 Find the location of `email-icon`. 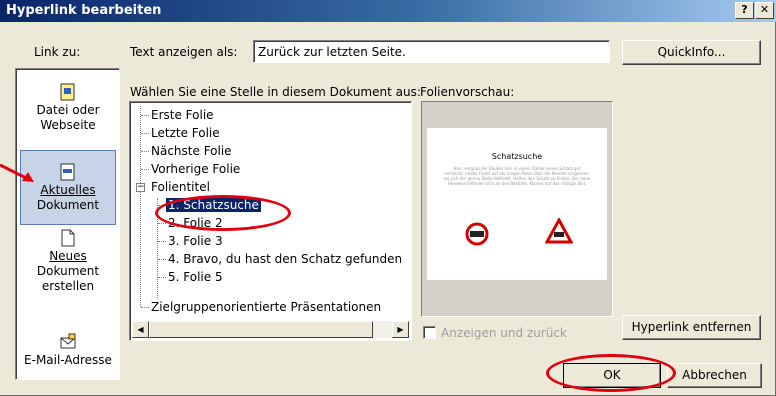

email-icon is located at coordinates (68, 341).